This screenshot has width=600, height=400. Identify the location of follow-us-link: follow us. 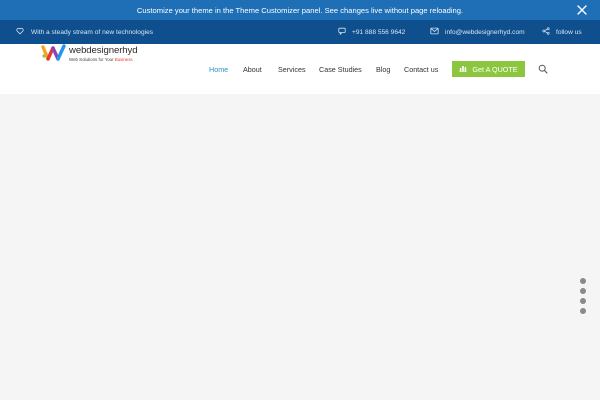
(562, 32).